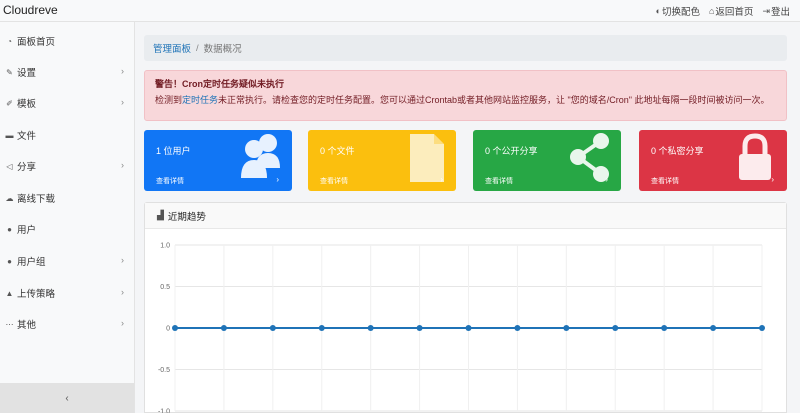 This screenshot has width=800, height=413. Describe the element at coordinates (734, 12) in the screenshot. I see `back-home-label: 返回首页` at that location.